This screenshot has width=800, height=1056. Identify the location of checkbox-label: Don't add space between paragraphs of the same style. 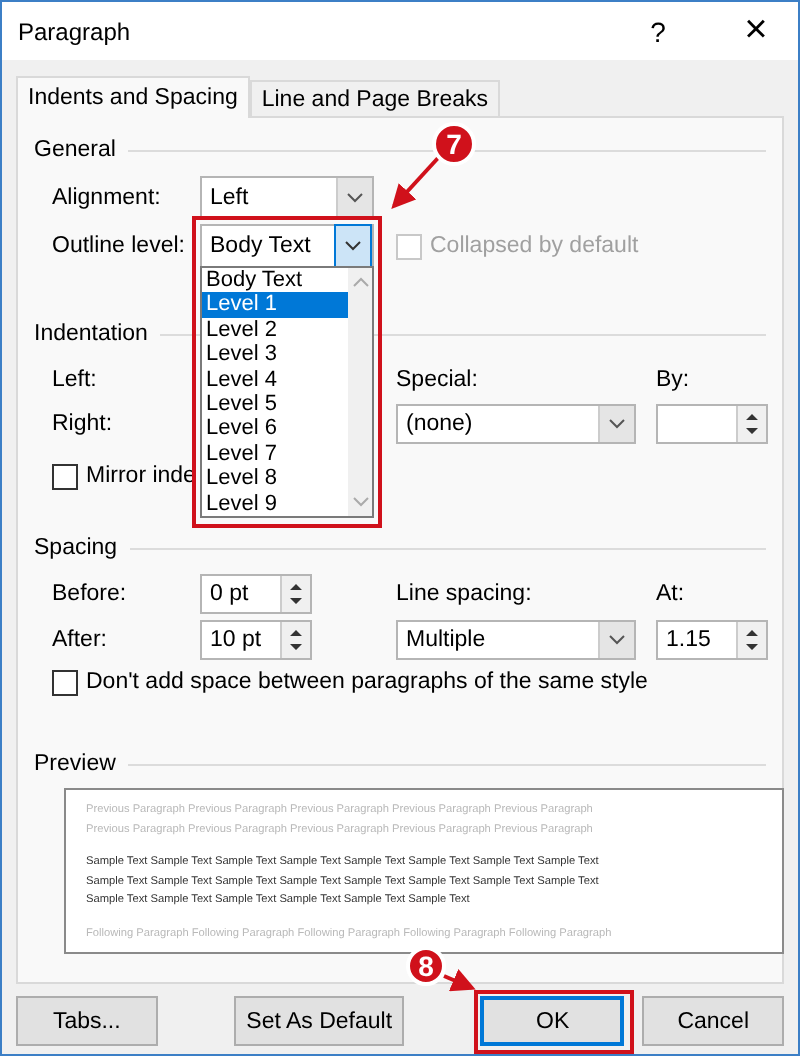
(367, 682).